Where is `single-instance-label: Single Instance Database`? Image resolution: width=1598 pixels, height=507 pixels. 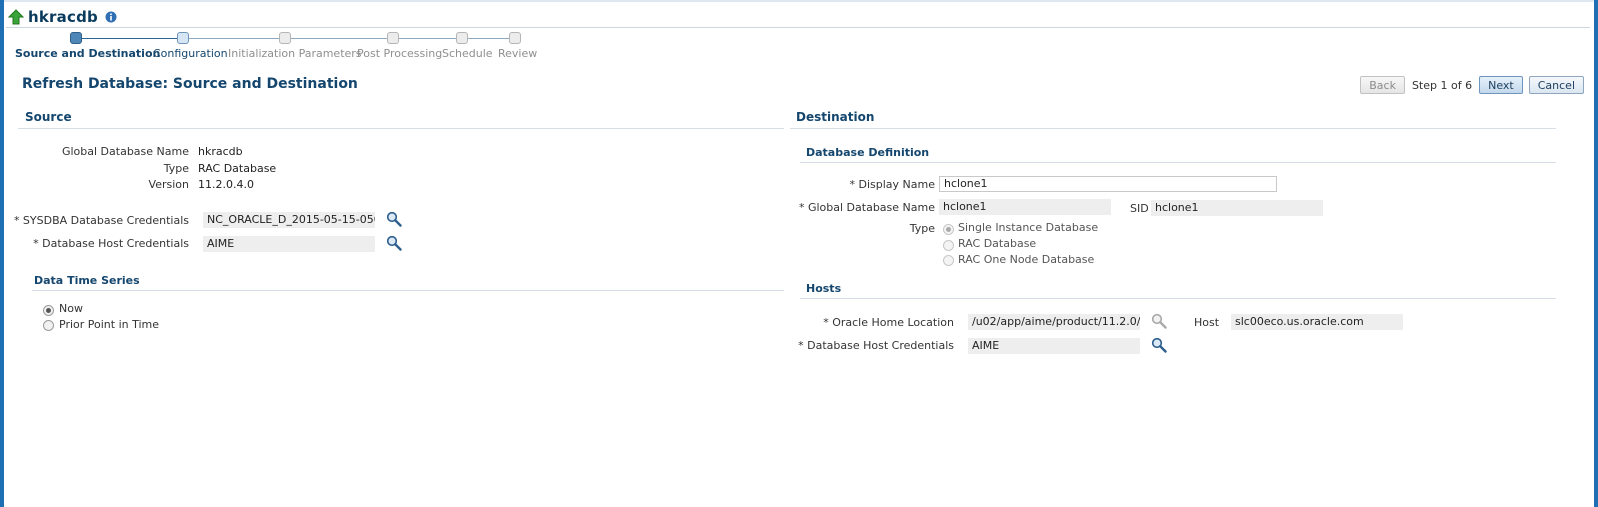
single-instance-label: Single Instance Database is located at coordinates (1028, 227).